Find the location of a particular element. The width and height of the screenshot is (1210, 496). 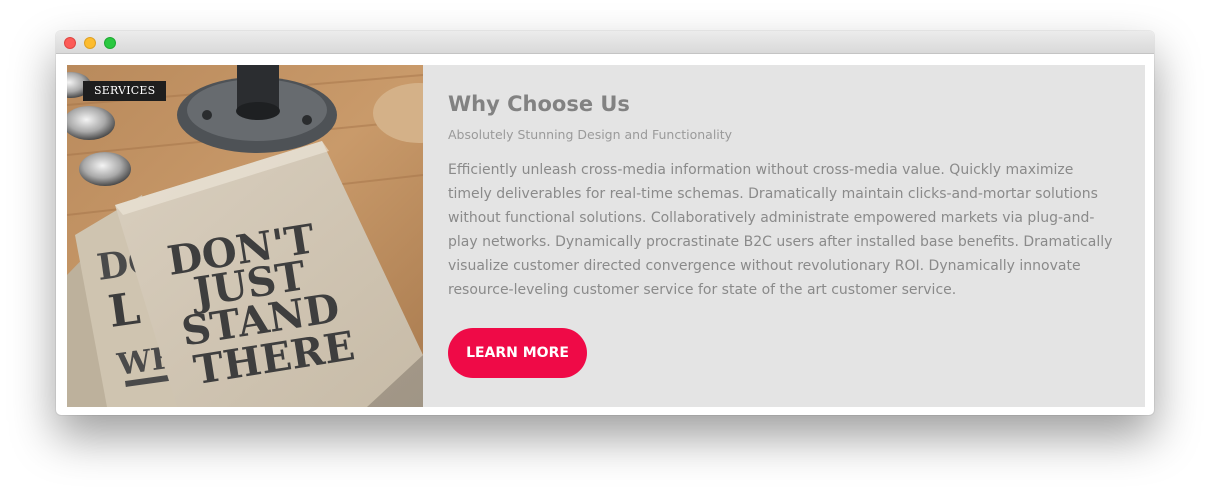

window-titlebar is located at coordinates (605, 42).